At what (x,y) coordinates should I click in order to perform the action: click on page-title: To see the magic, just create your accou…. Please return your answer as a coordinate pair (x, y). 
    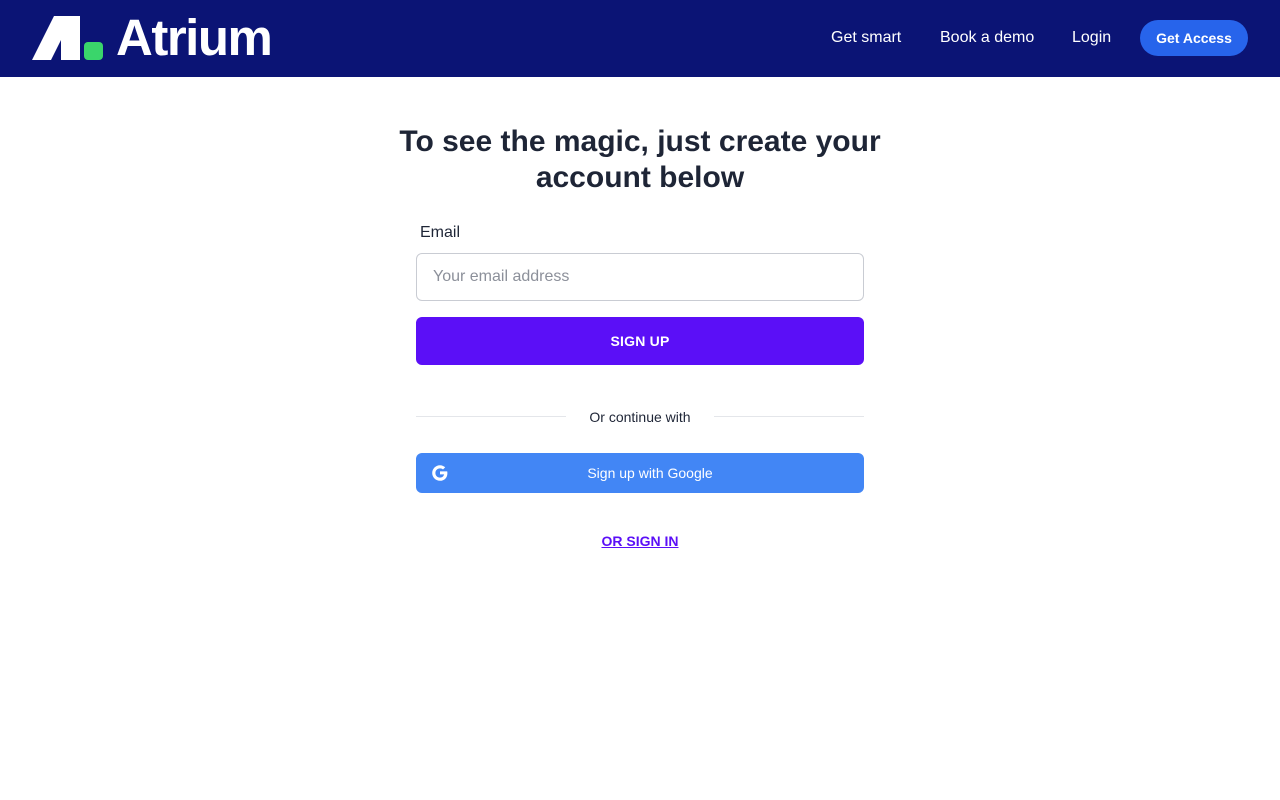
    Looking at the image, I should click on (640, 159).